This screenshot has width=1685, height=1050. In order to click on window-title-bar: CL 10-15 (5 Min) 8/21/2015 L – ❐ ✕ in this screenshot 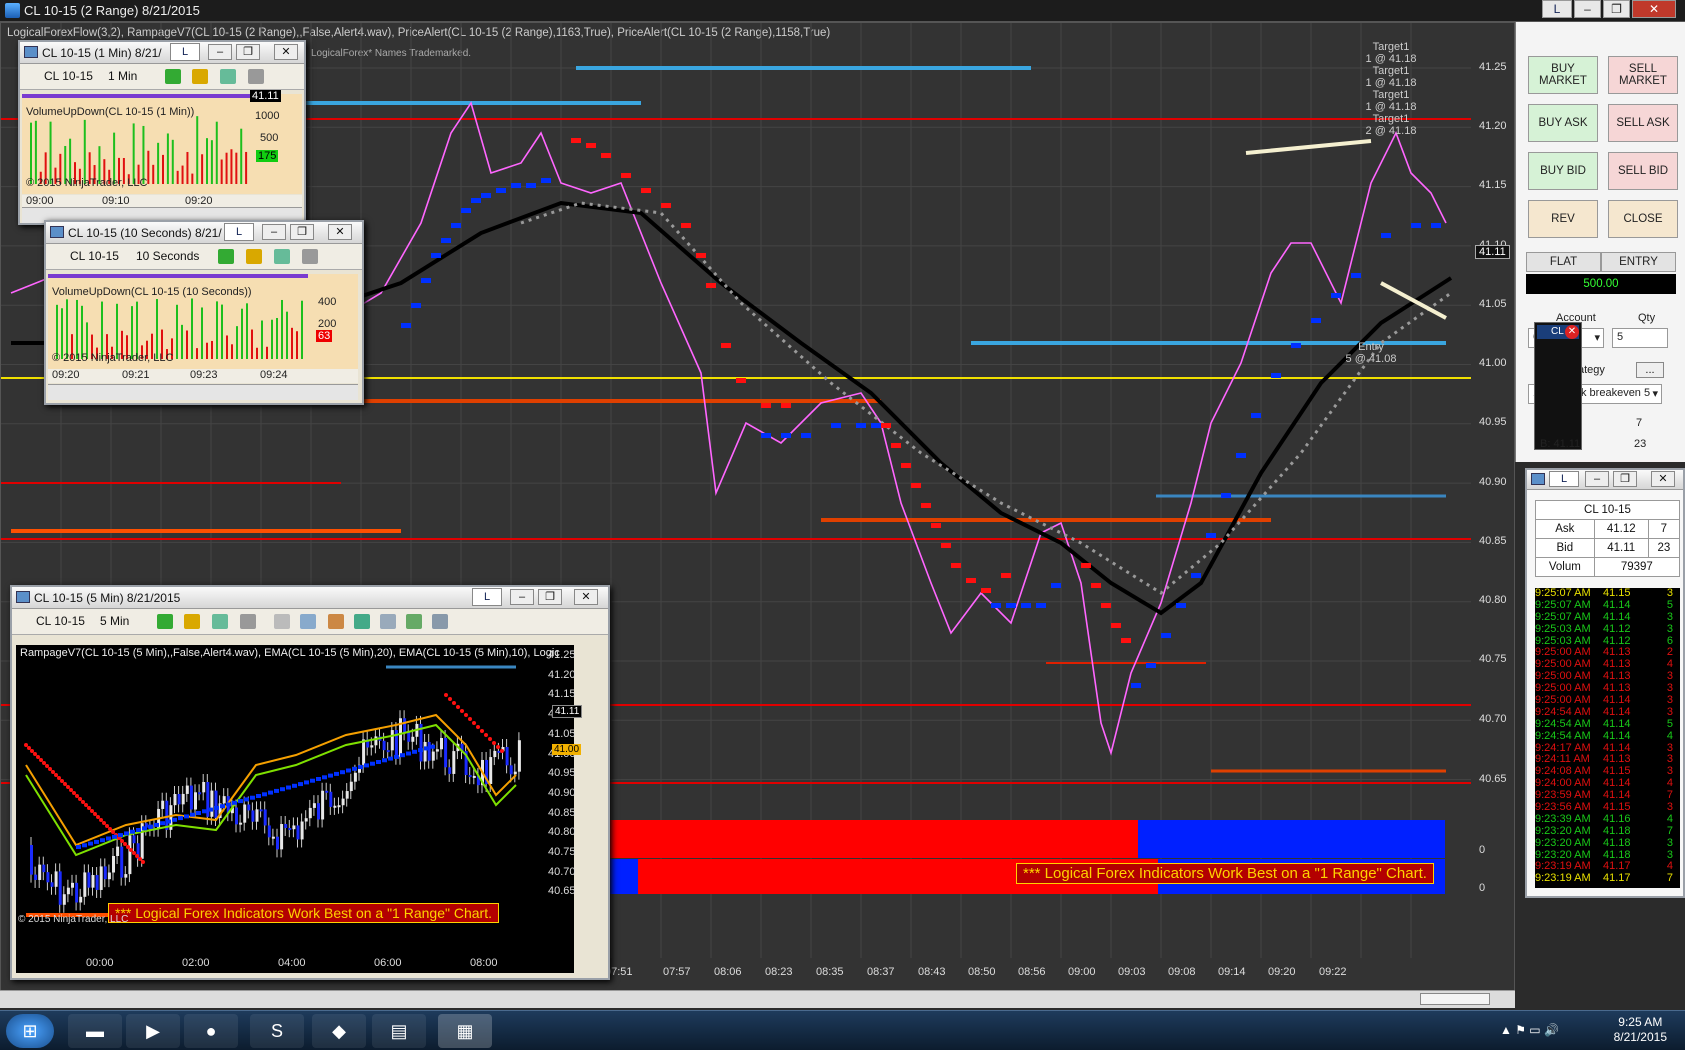, I will do `click(310, 598)`.